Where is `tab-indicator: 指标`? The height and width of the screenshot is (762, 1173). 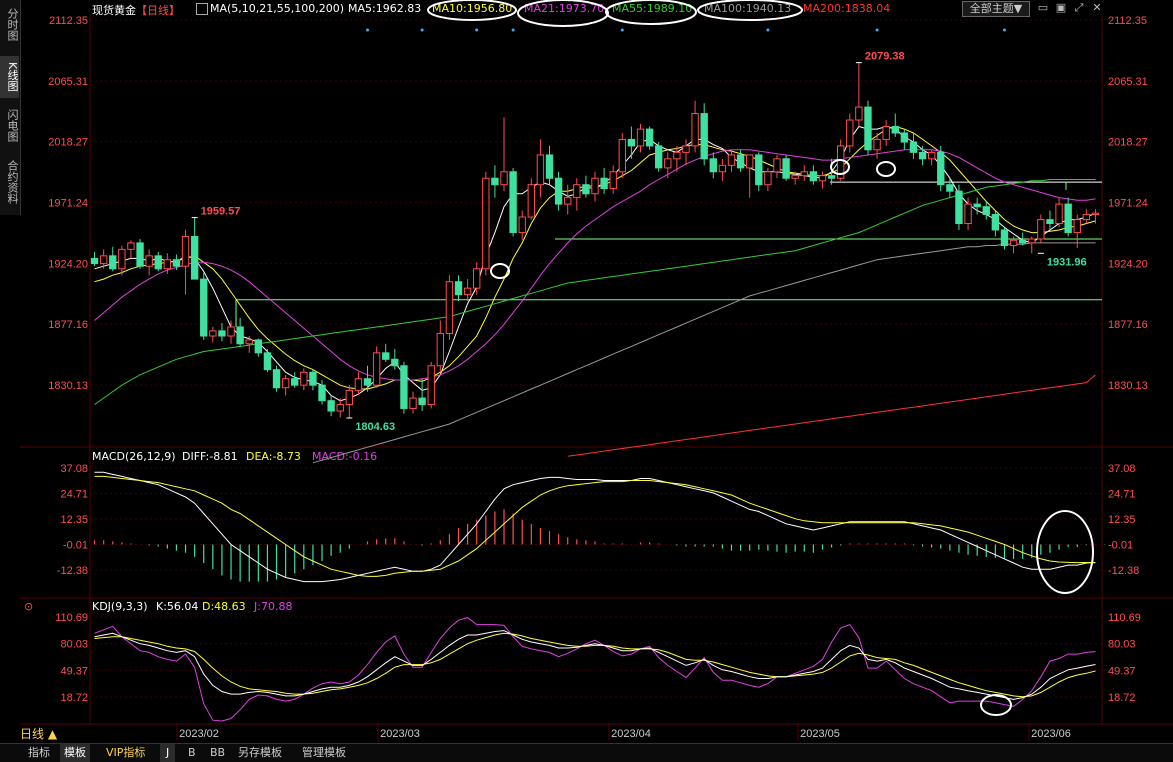 tab-indicator: 指标 is located at coordinates (39, 753).